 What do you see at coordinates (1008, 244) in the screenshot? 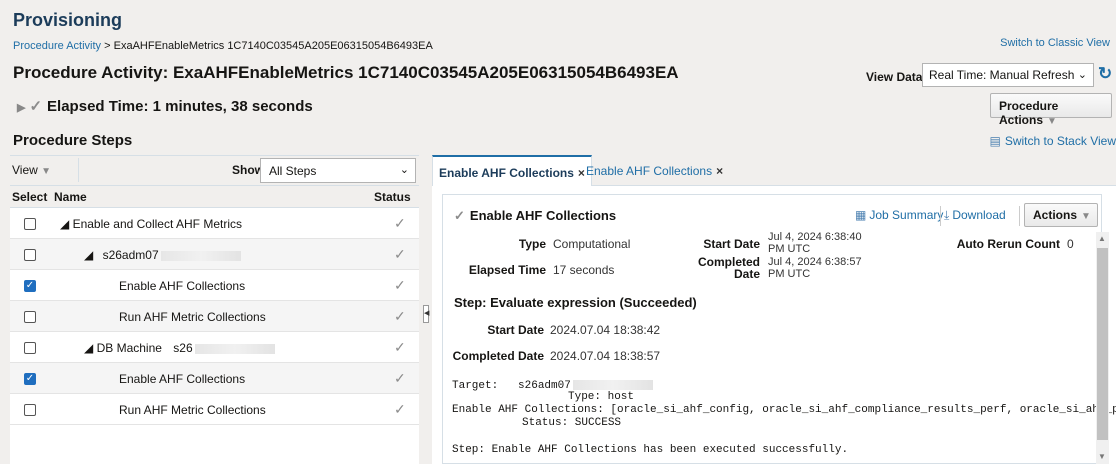
I see `auto-rerun-count-label: Auto Rerun Count` at bounding box center [1008, 244].